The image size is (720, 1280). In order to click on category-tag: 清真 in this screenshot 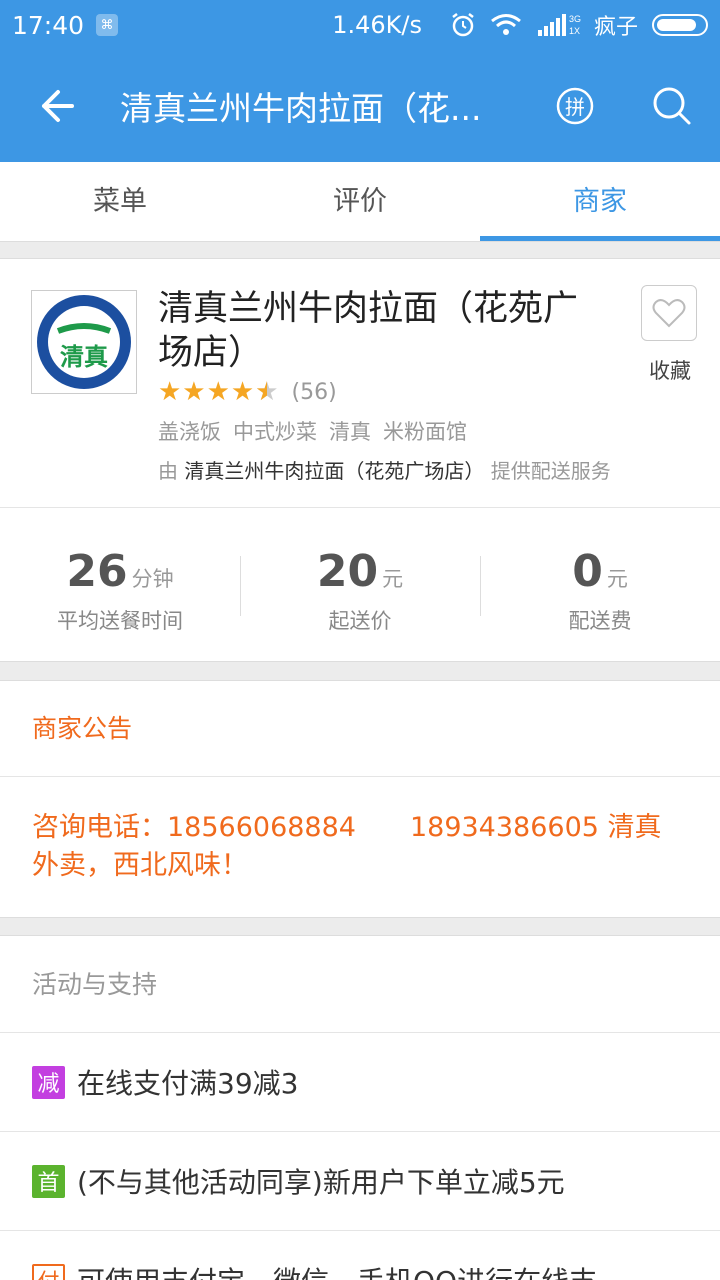, I will do `click(350, 432)`.